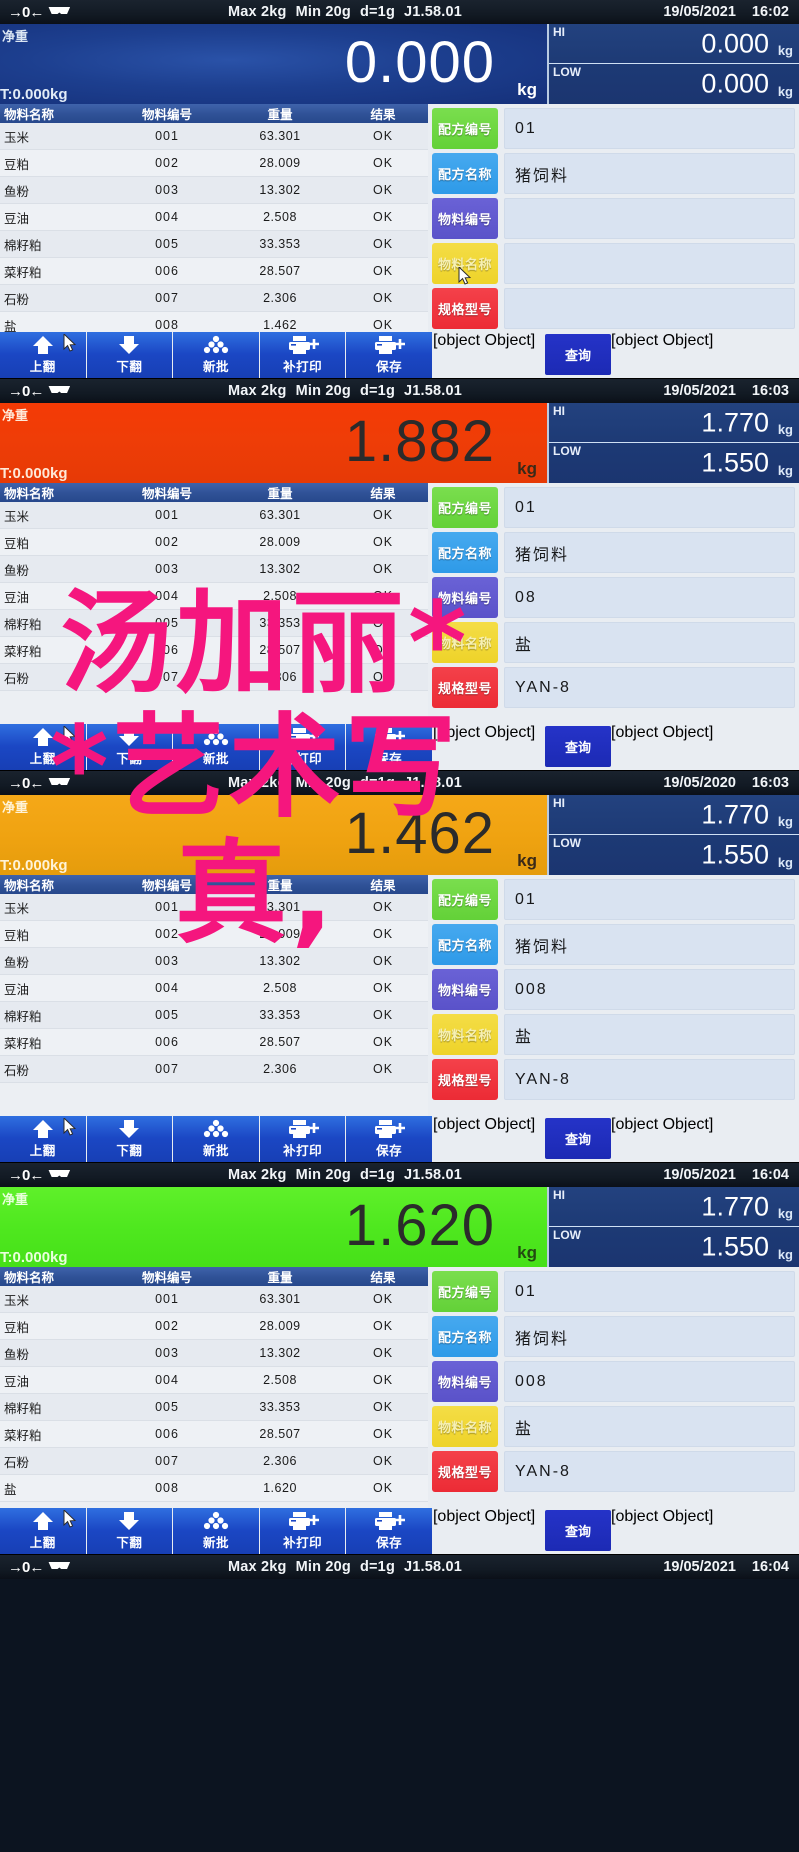 The width and height of the screenshot is (799, 1852). What do you see at coordinates (649, 597) in the screenshot?
I see `material-no-value: 08` at bounding box center [649, 597].